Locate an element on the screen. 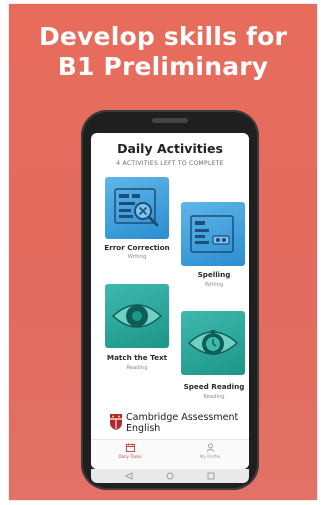 Image resolution: width=327 pixels, height=505 pixels. eye-icon is located at coordinates (137, 316).